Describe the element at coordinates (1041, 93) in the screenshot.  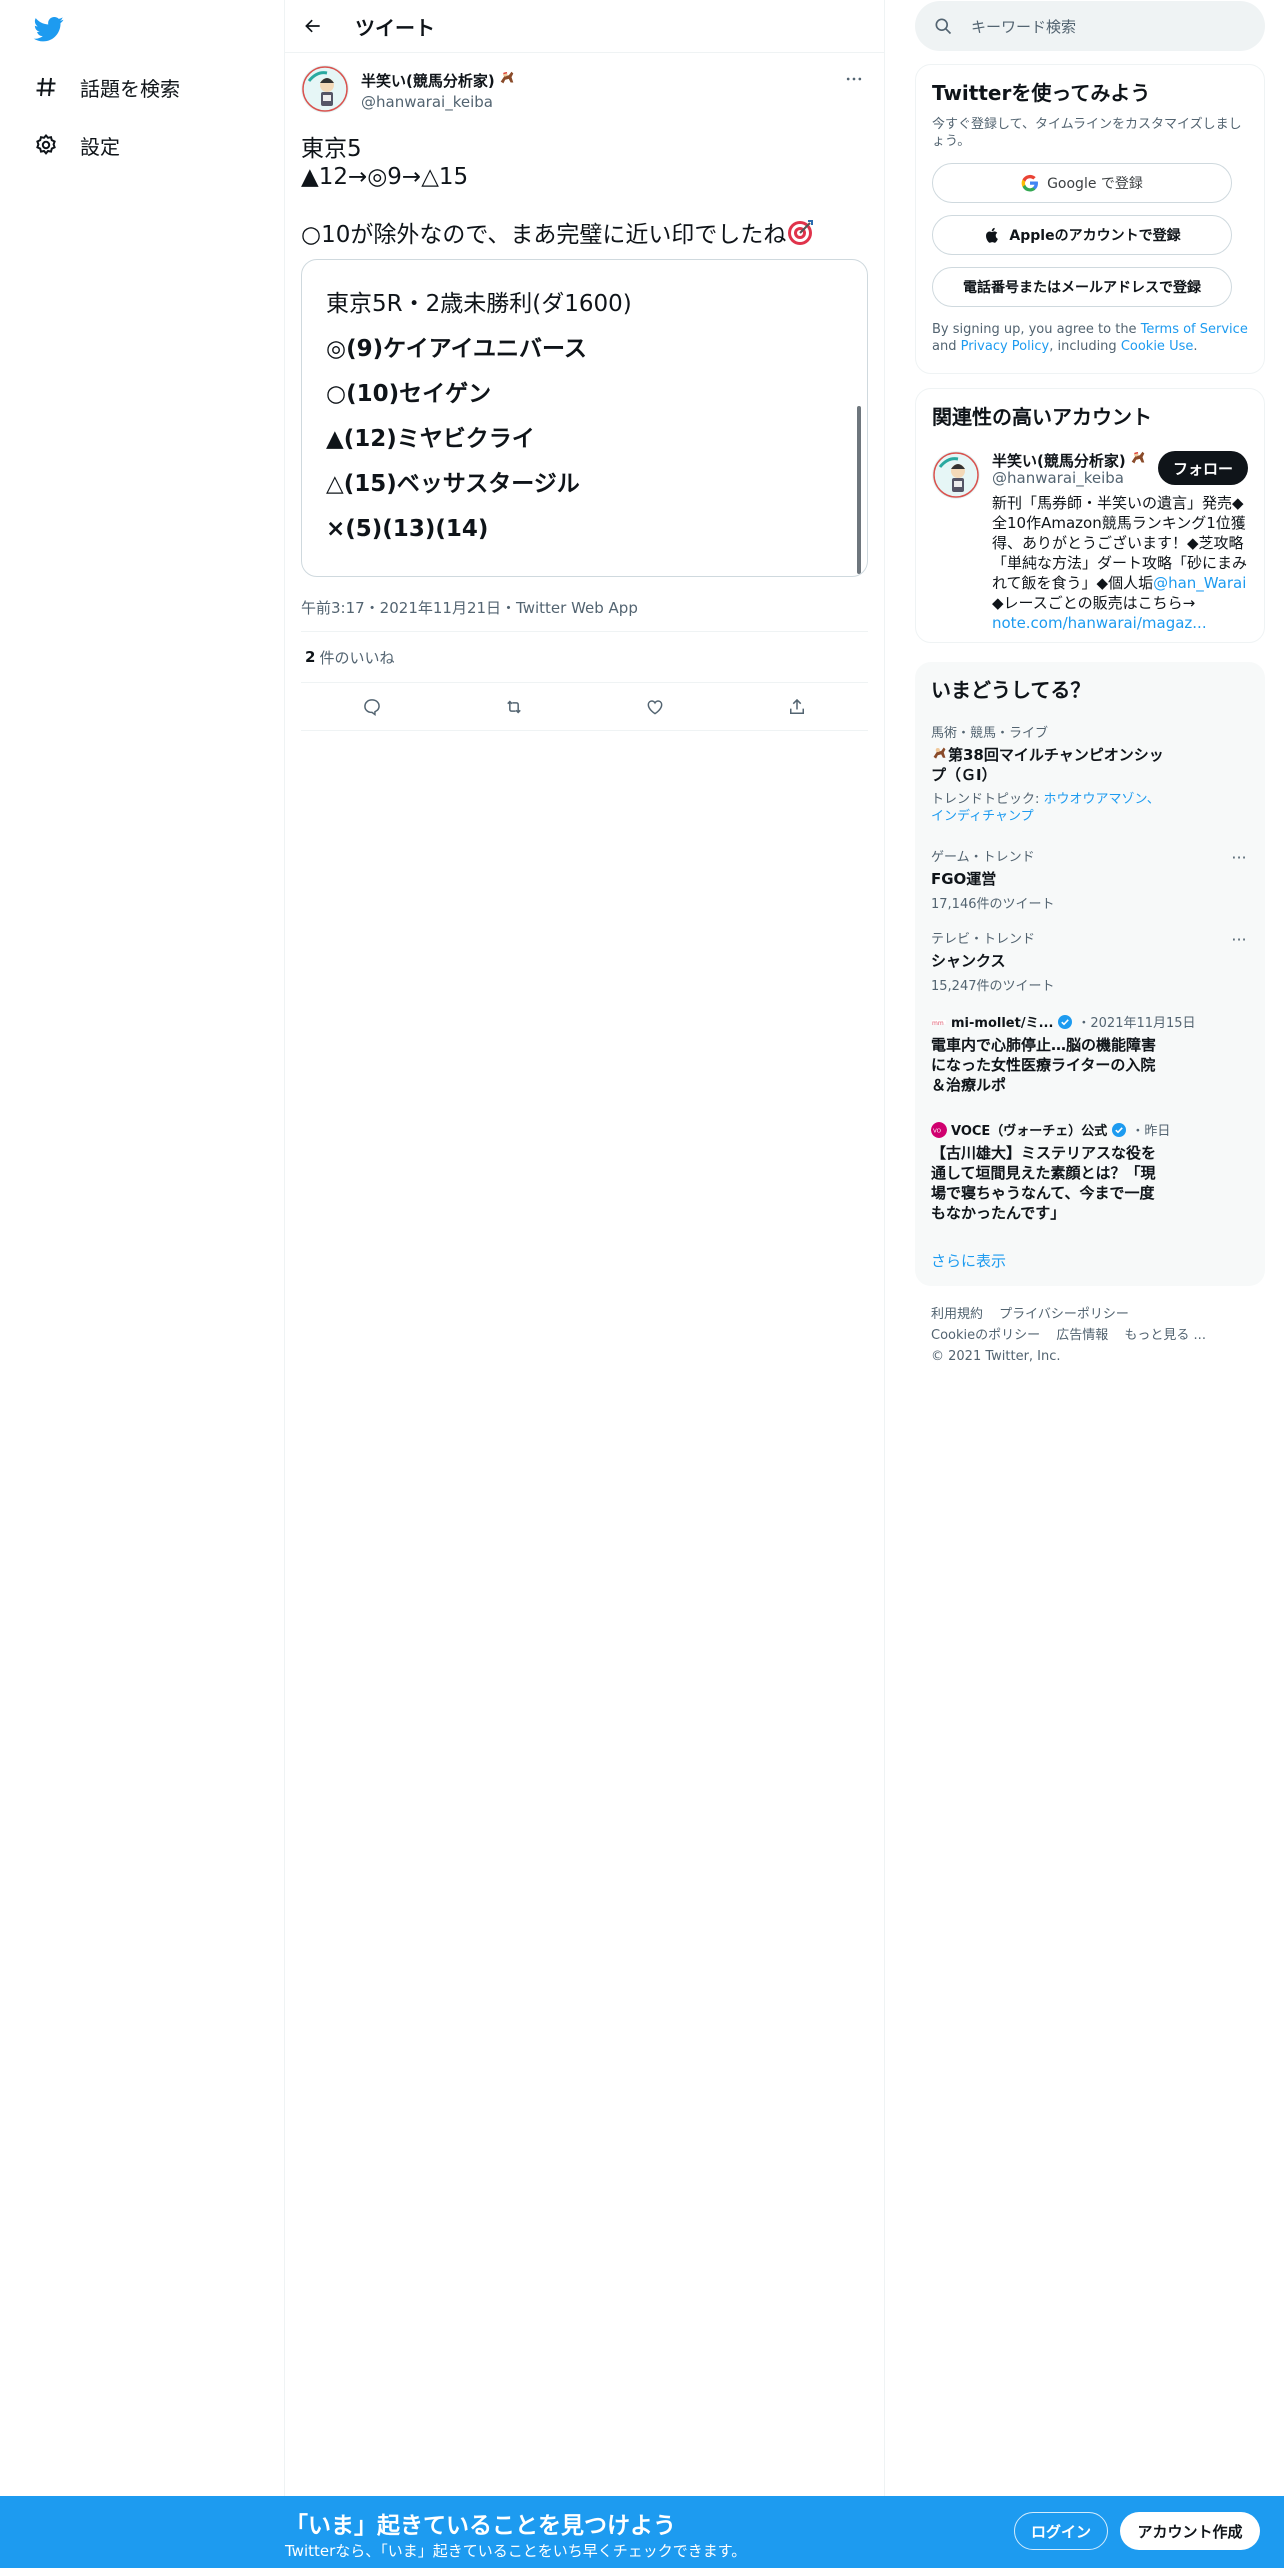
I see `signup-title: Twitterを使ってみよう` at that location.